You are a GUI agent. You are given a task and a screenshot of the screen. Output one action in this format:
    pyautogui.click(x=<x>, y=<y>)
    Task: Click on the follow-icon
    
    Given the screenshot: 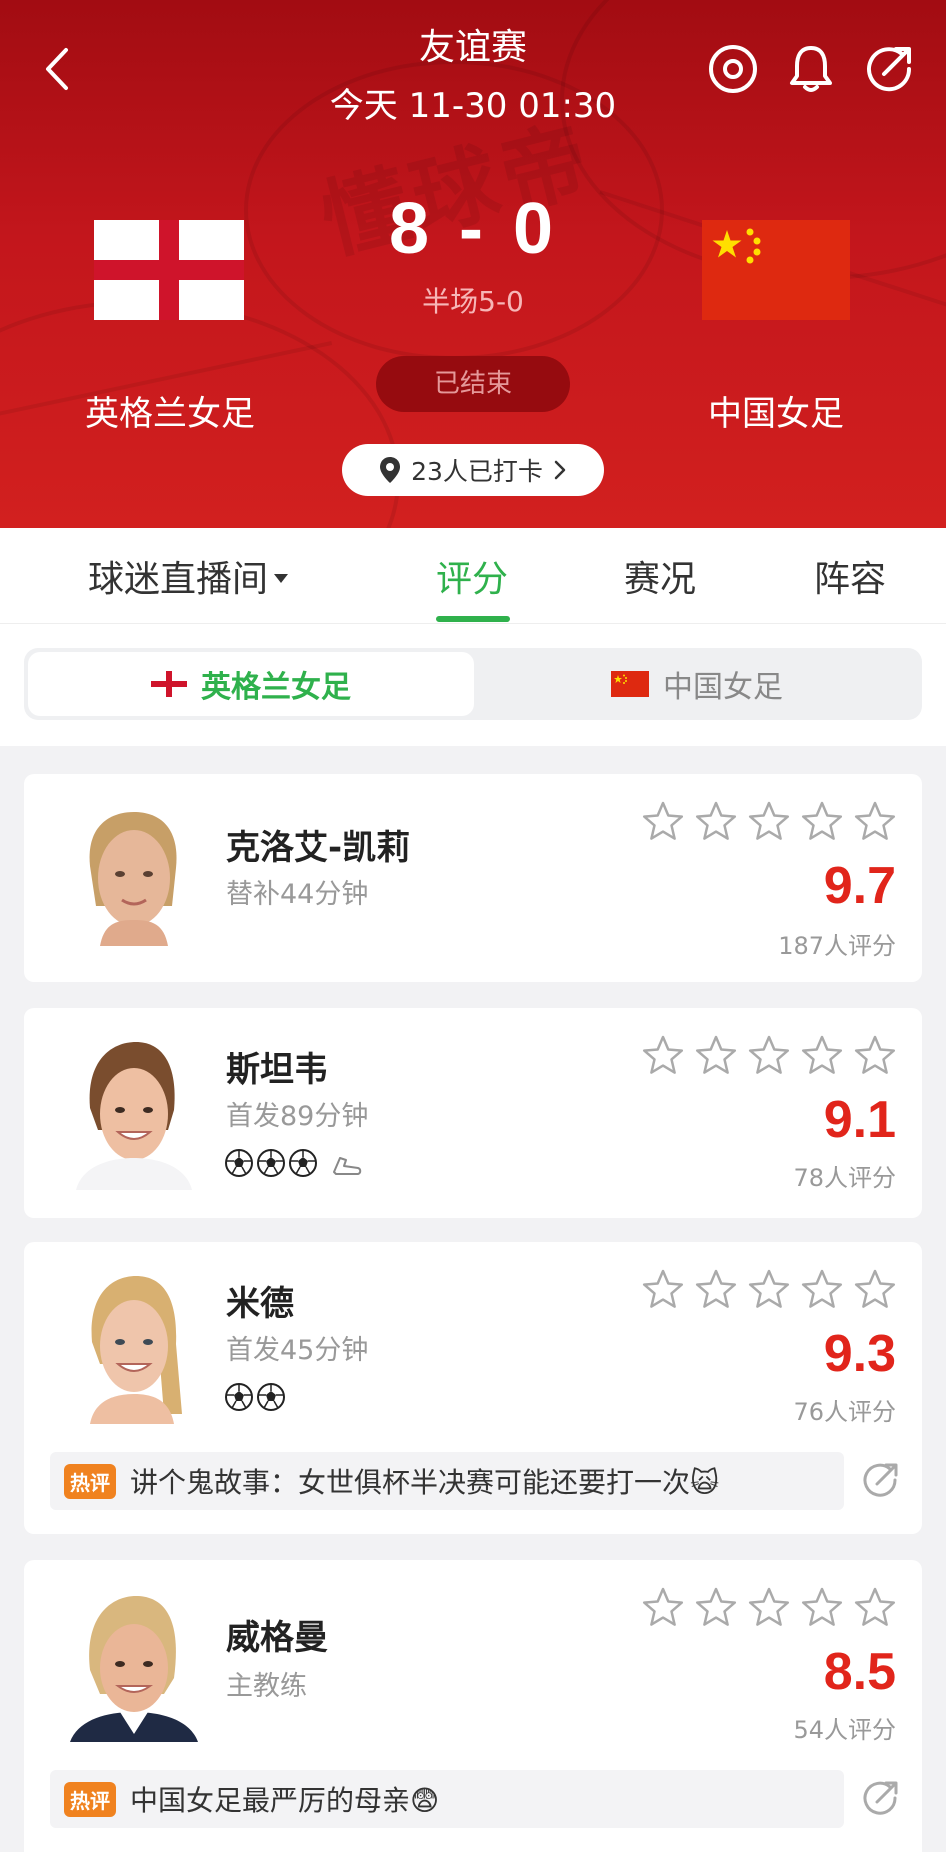 What is the action you would take?
    pyautogui.click(x=733, y=69)
    